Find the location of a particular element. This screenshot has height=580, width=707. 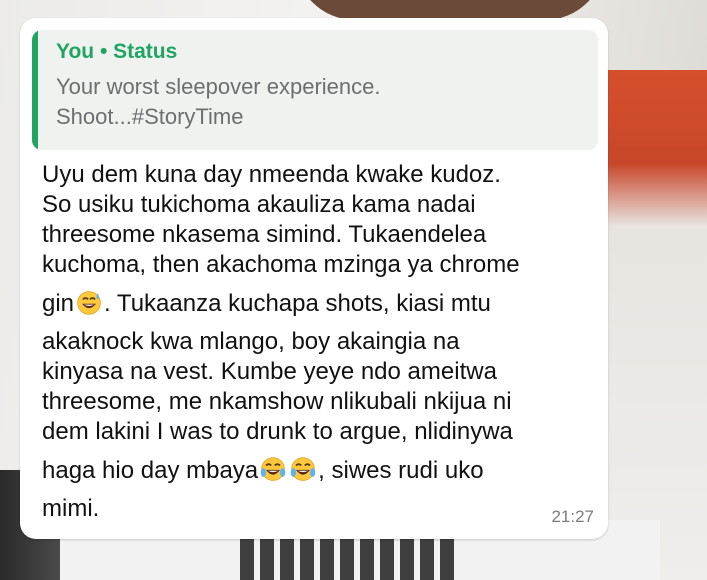

message-line: haga hio day mbaya , siwes rudi uko is located at coordinates (321, 470).